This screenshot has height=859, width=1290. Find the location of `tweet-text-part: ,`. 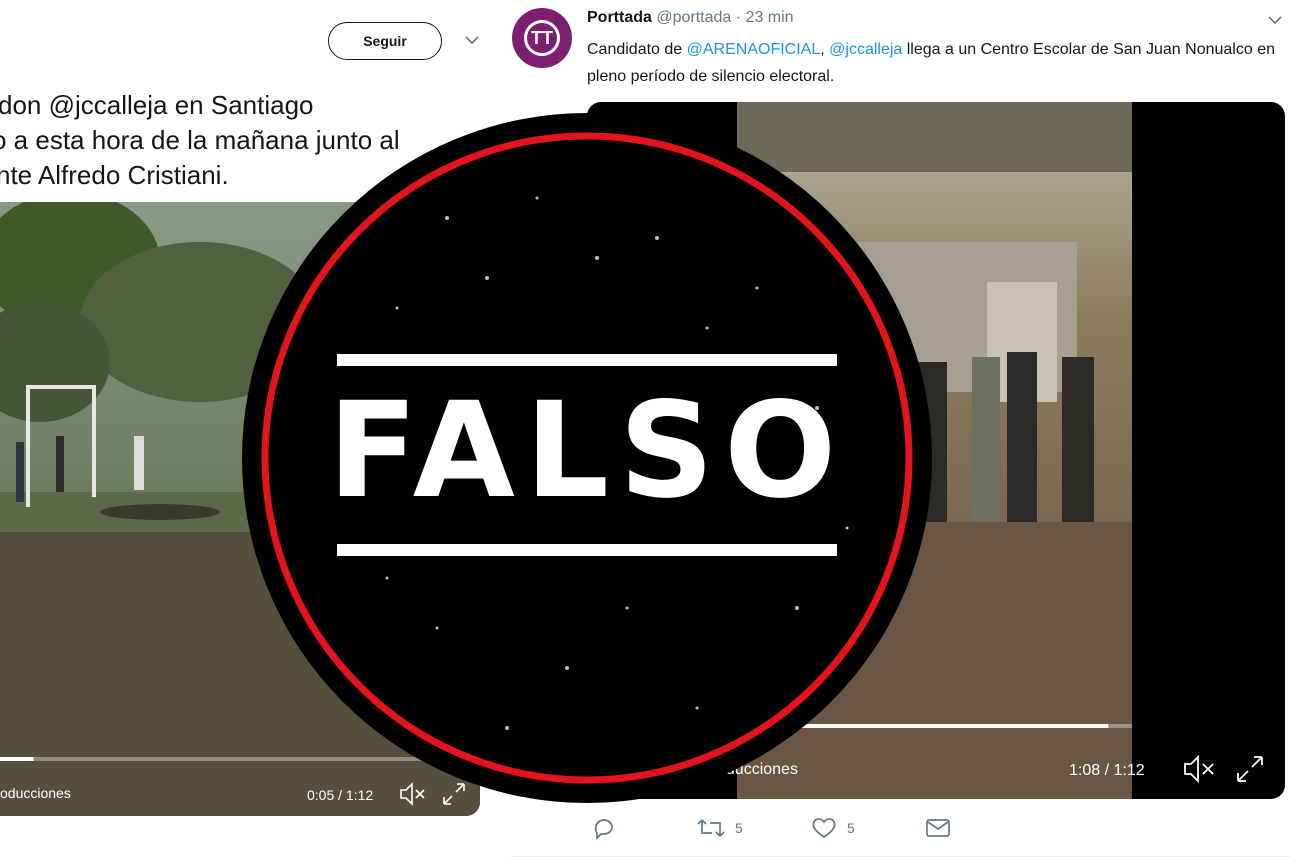

tweet-text-part: , is located at coordinates (825, 49).